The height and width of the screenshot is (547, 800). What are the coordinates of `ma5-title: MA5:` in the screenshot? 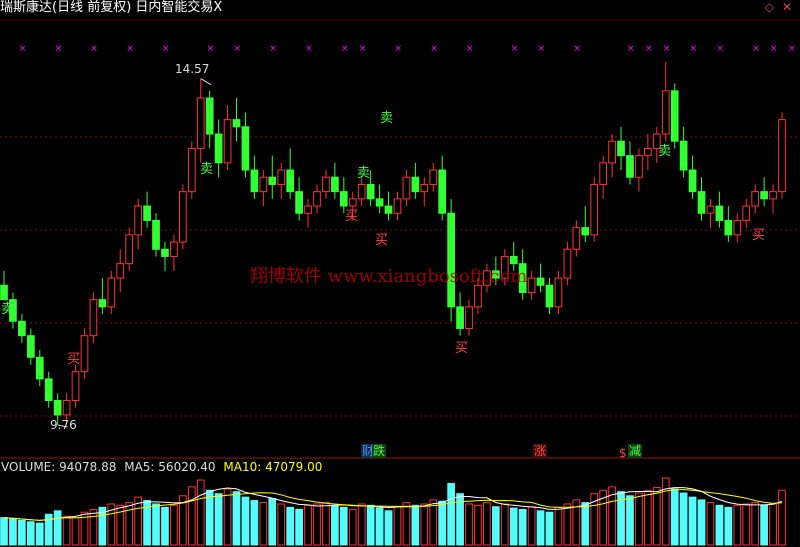 It's located at (139, 467).